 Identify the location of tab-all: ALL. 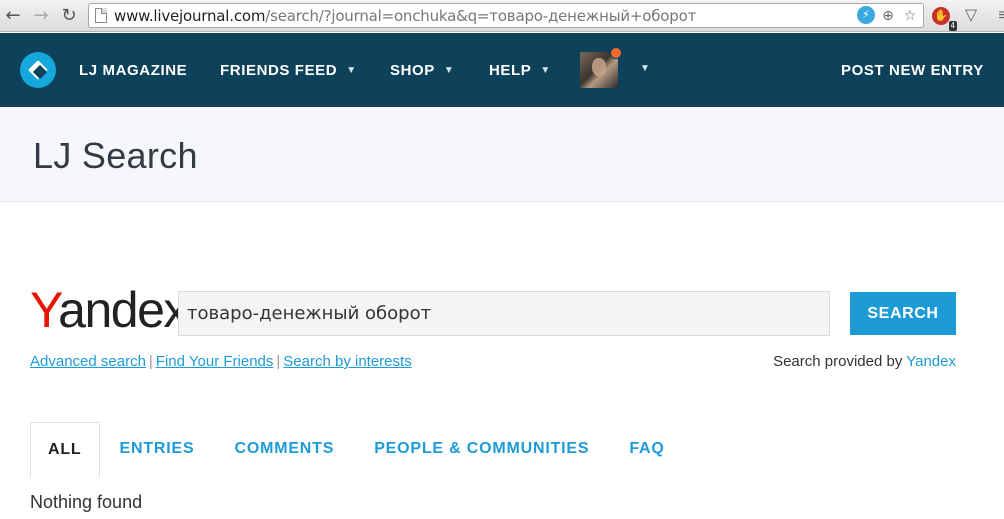
(65, 450).